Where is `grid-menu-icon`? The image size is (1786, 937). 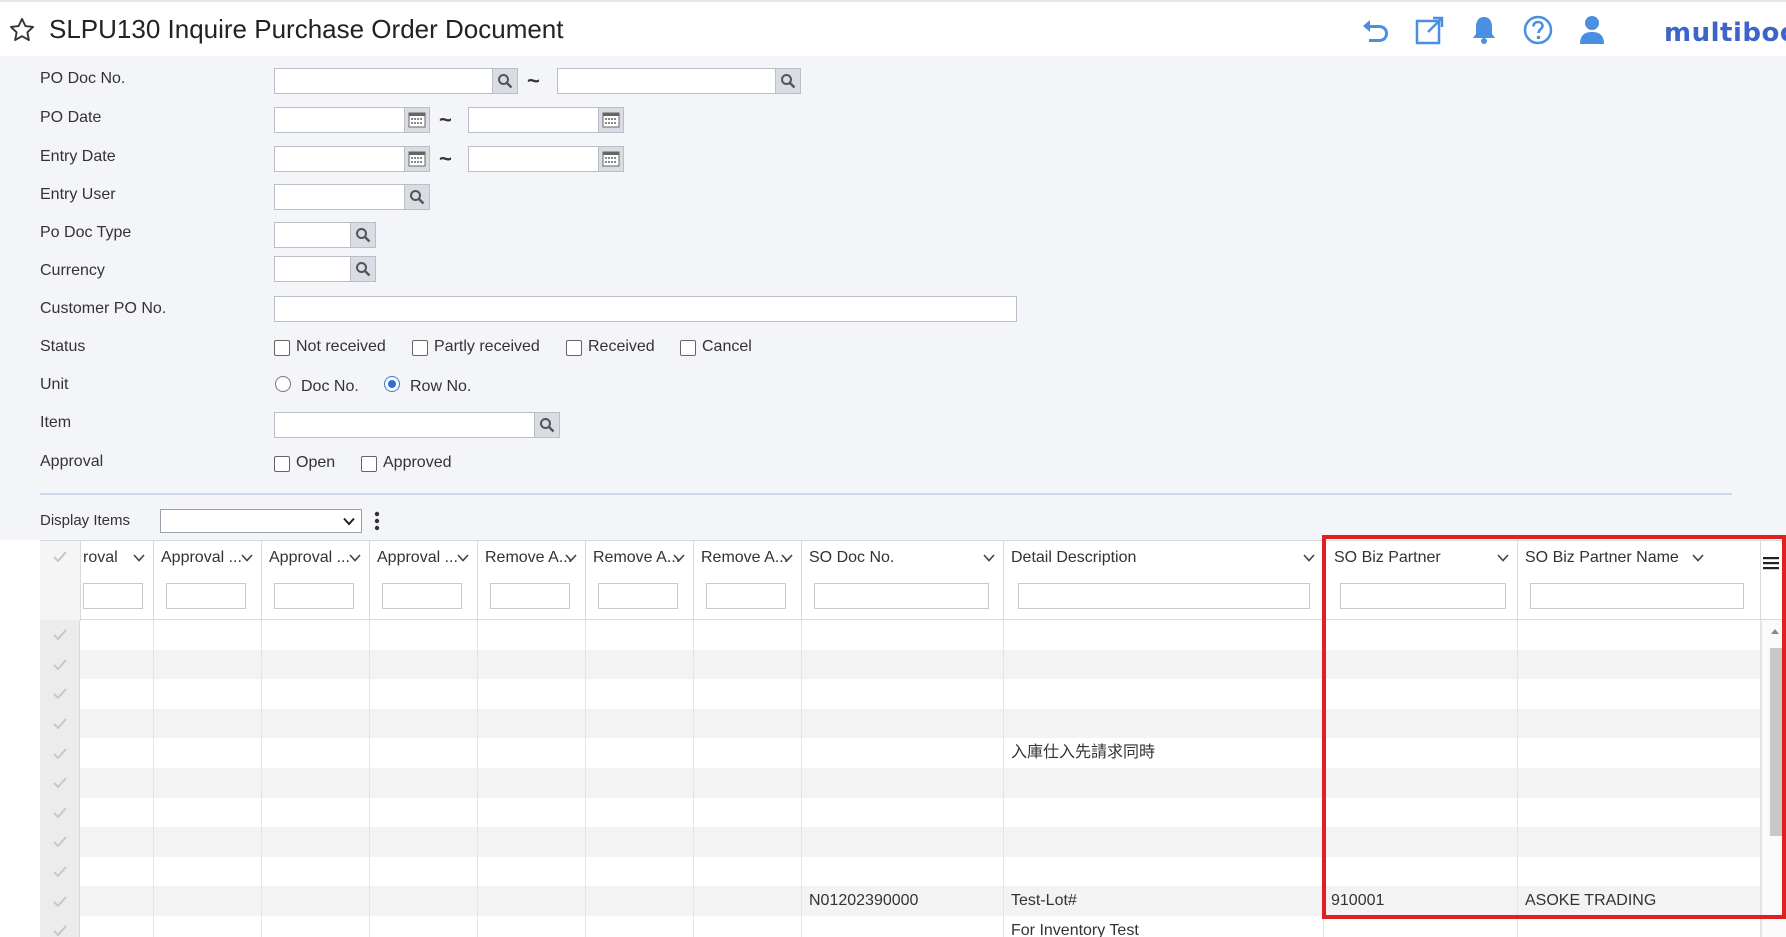 grid-menu-icon is located at coordinates (1771, 563).